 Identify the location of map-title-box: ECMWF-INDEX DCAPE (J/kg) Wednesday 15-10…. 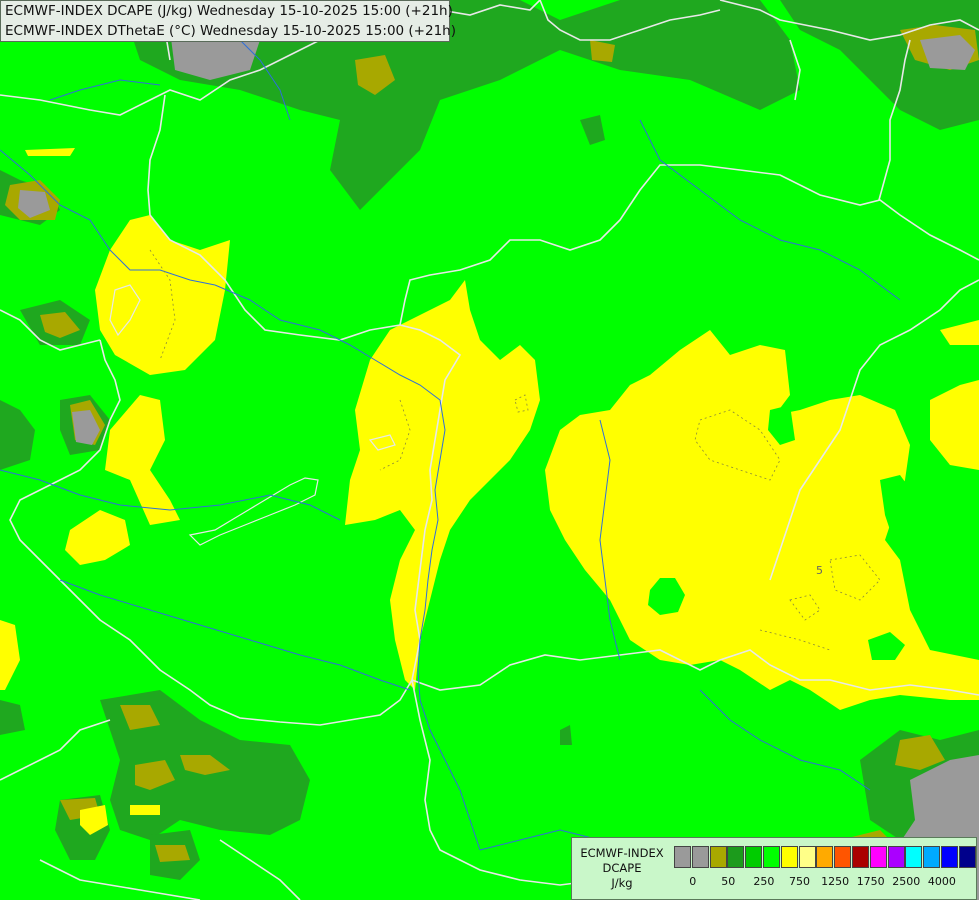
(228, 21).